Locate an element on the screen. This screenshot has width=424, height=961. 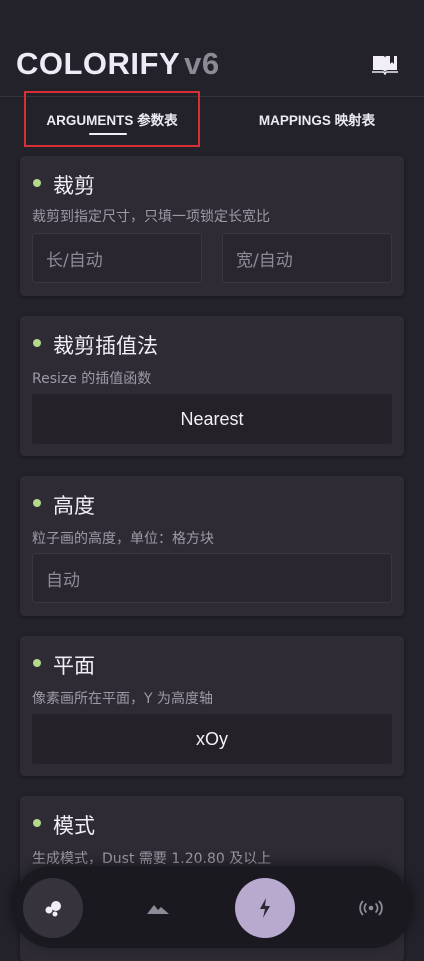
card-plane: 平面 像素画所在平面，Y 为高度轴 xOy is located at coordinates (212, 706).